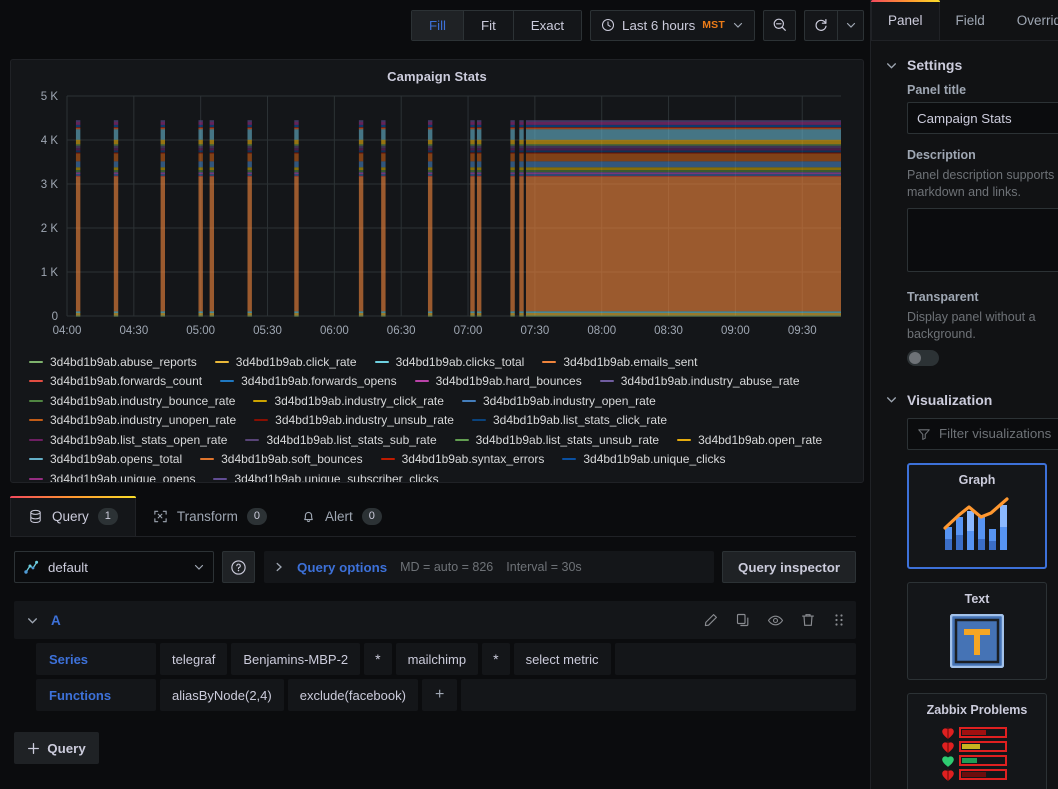 The width and height of the screenshot is (1058, 789). I want to click on copy-icon, so click(743, 620).